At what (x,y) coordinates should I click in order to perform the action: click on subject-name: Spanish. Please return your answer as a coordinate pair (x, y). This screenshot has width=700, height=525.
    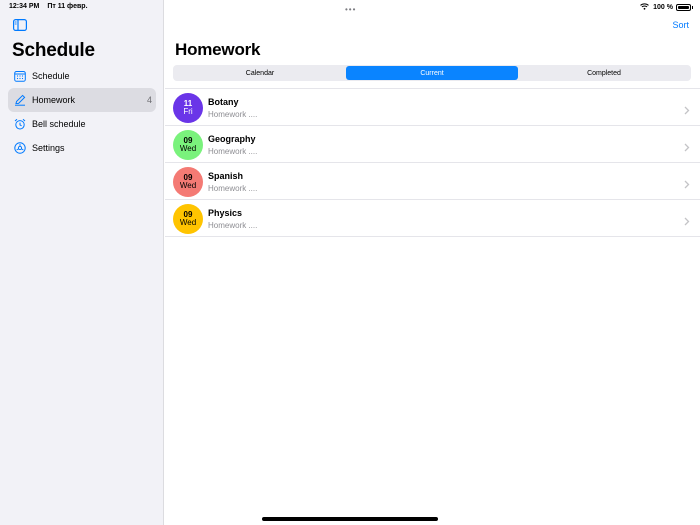
    Looking at the image, I should click on (226, 176).